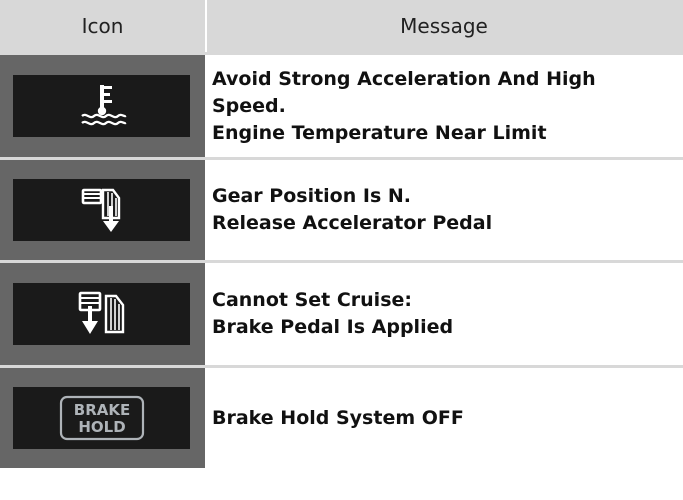 The width and height of the screenshot is (683, 500). I want to click on gear-position-release-accelerator-icon, so click(100, 210).